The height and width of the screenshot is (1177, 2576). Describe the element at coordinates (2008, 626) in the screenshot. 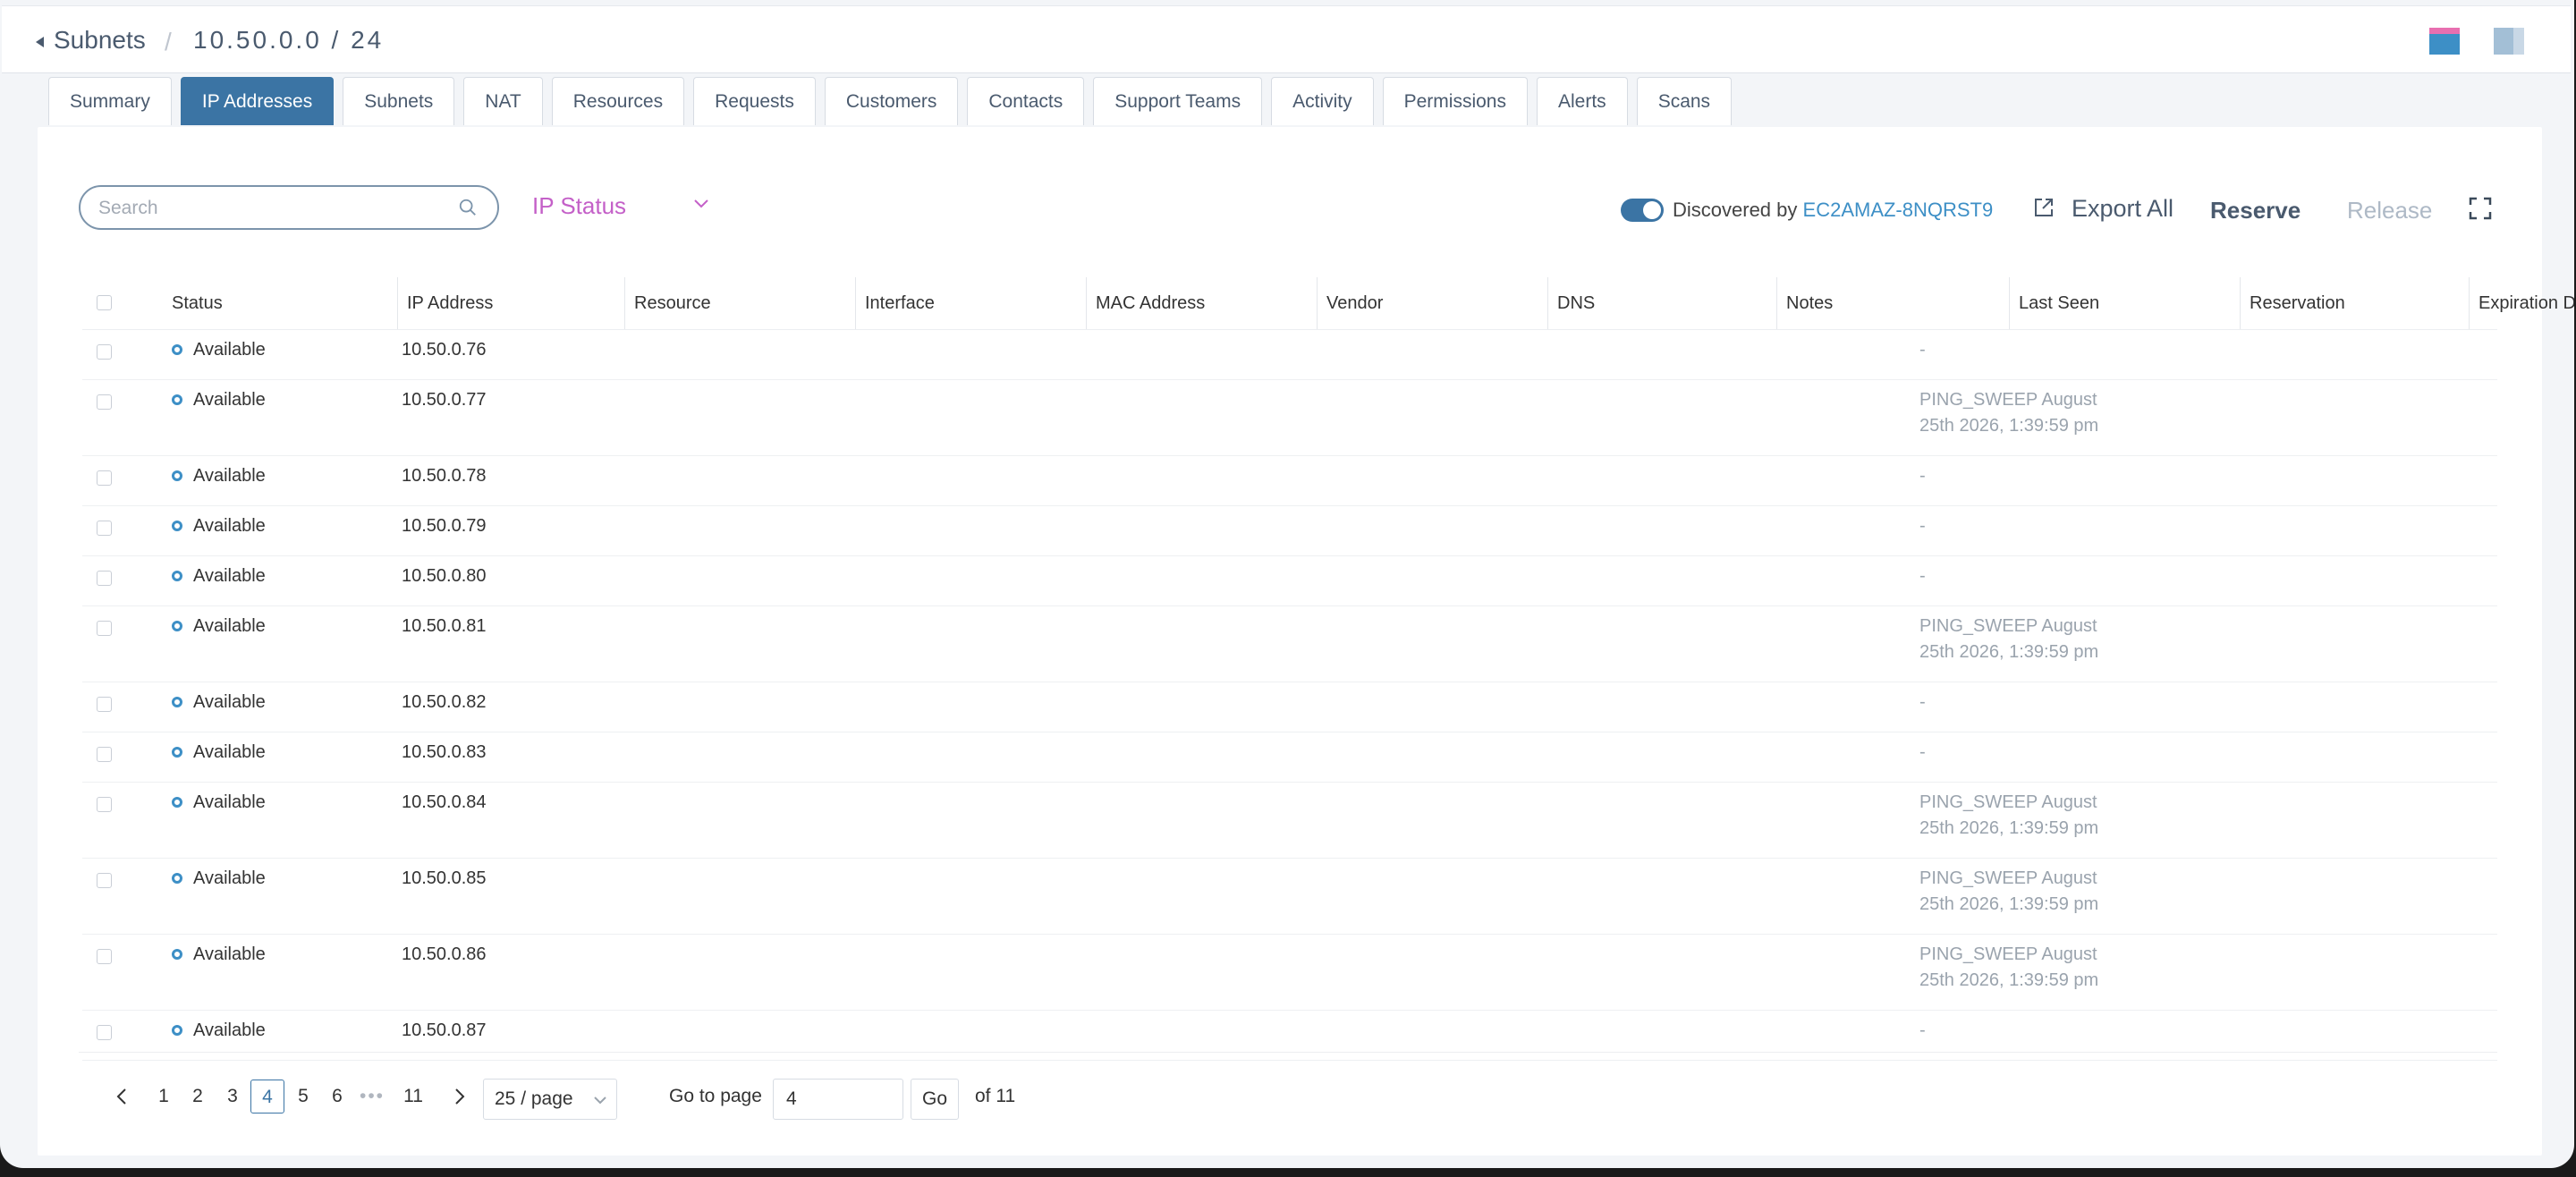

I see `last-seen-line-1: PING_SWEEP August` at that location.